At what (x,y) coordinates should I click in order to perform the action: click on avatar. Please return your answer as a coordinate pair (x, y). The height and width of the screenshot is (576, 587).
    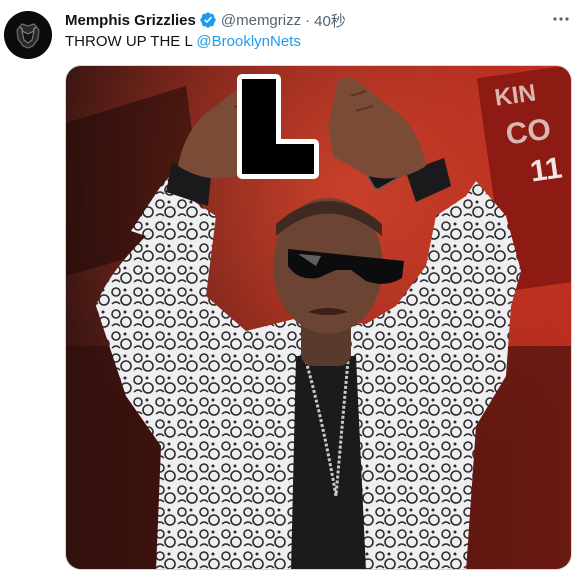
    Looking at the image, I should click on (28, 35).